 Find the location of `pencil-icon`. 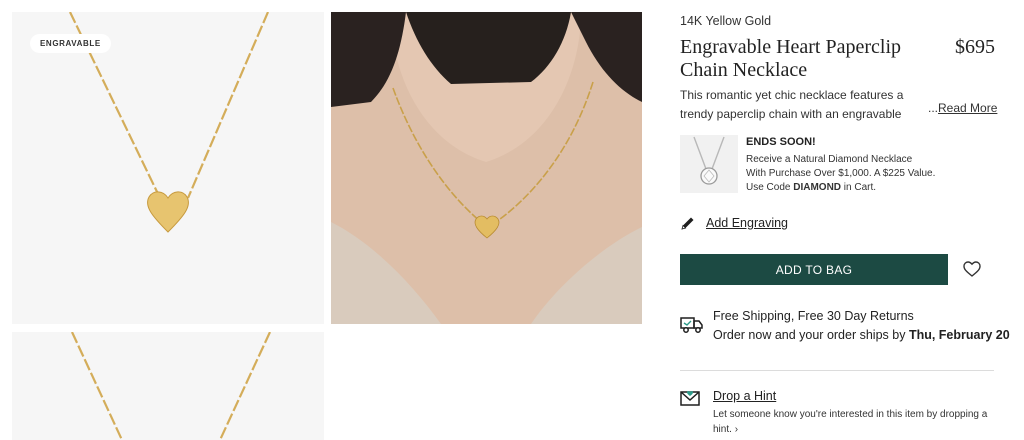

pencil-icon is located at coordinates (687, 223).